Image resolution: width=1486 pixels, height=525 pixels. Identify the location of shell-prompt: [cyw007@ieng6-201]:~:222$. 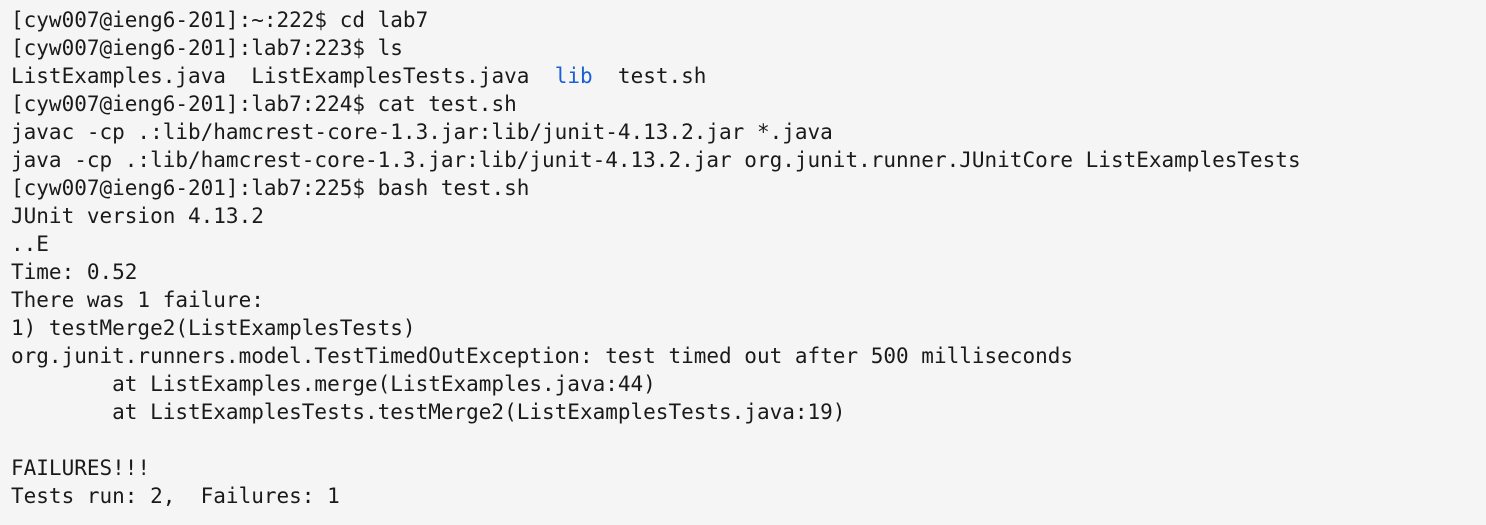
(169, 20).